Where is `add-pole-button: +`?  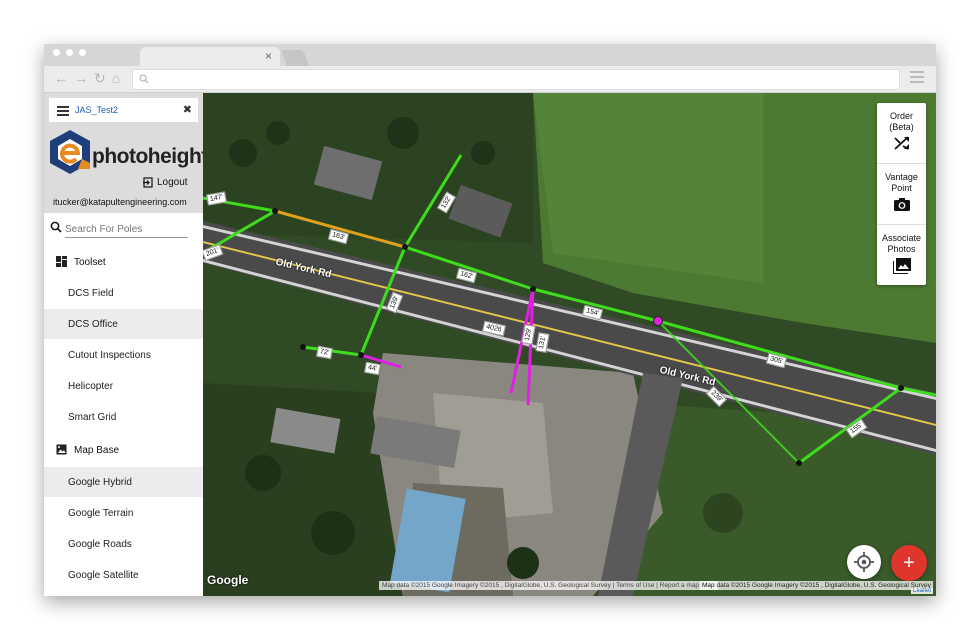
add-pole-button: + is located at coordinates (909, 563).